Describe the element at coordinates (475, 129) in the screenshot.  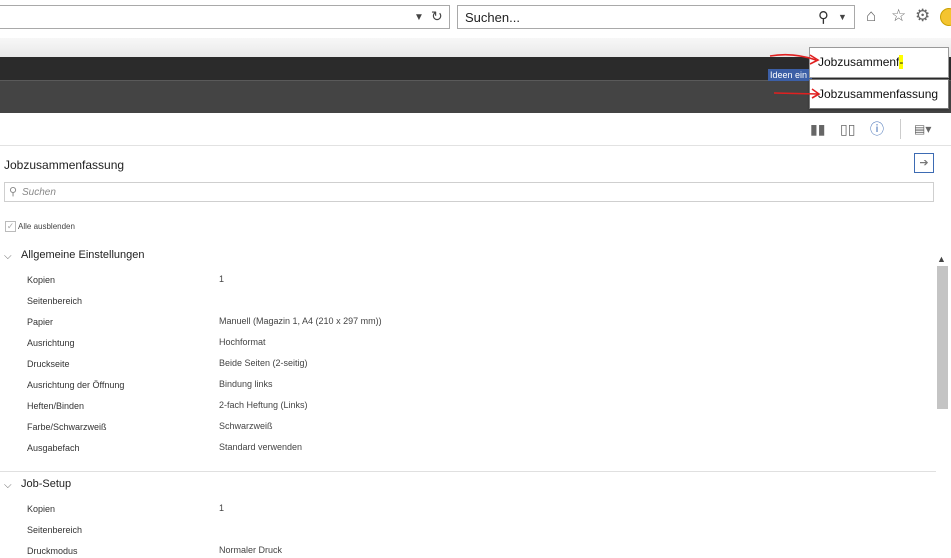
I see `viewer-toolbar: ▮▮ ▯▯ ⓘ ▤▾` at that location.